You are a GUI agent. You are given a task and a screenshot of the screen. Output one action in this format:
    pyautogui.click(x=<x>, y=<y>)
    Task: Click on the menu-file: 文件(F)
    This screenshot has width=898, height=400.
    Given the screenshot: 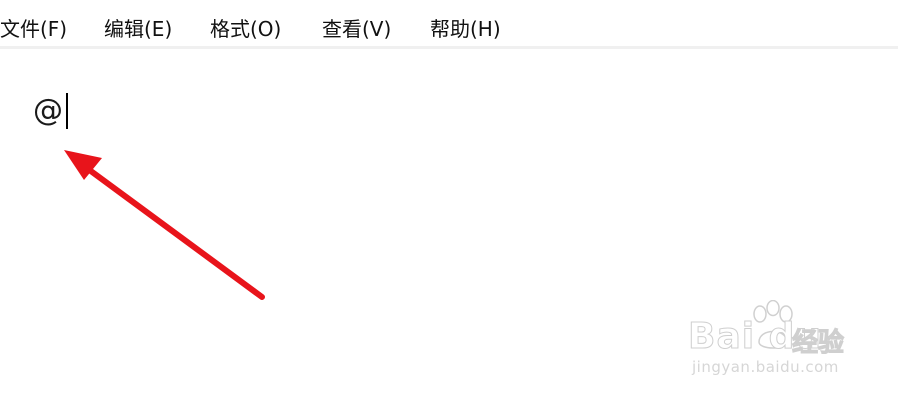 What is the action you would take?
    pyautogui.click(x=33, y=29)
    